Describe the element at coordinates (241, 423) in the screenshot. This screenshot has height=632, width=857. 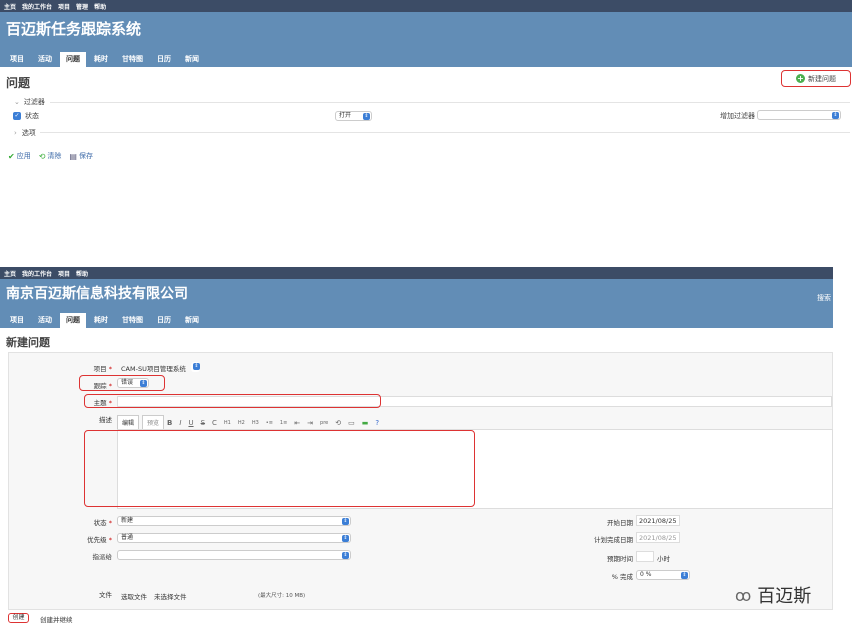
I see `heading2-icon: H2` at that location.